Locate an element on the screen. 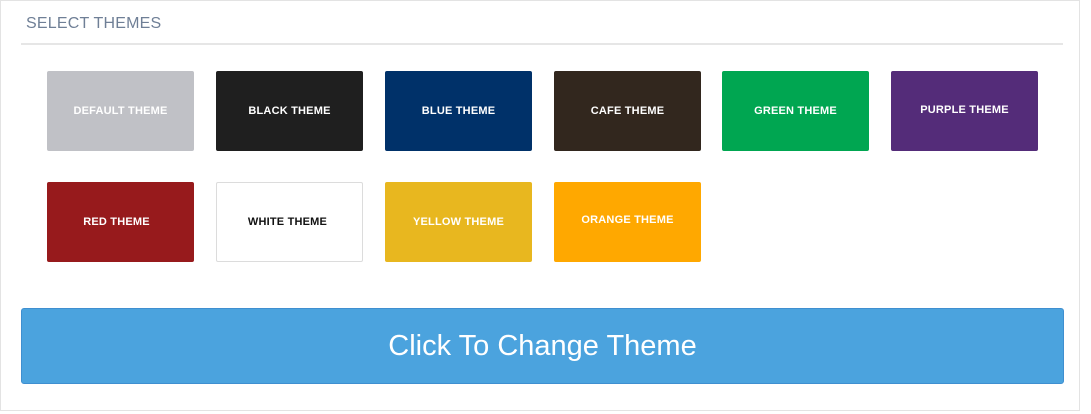 Image resolution: width=1091 pixels, height=414 pixels. theme-option-label: YELLOW THEME is located at coordinates (458, 222).